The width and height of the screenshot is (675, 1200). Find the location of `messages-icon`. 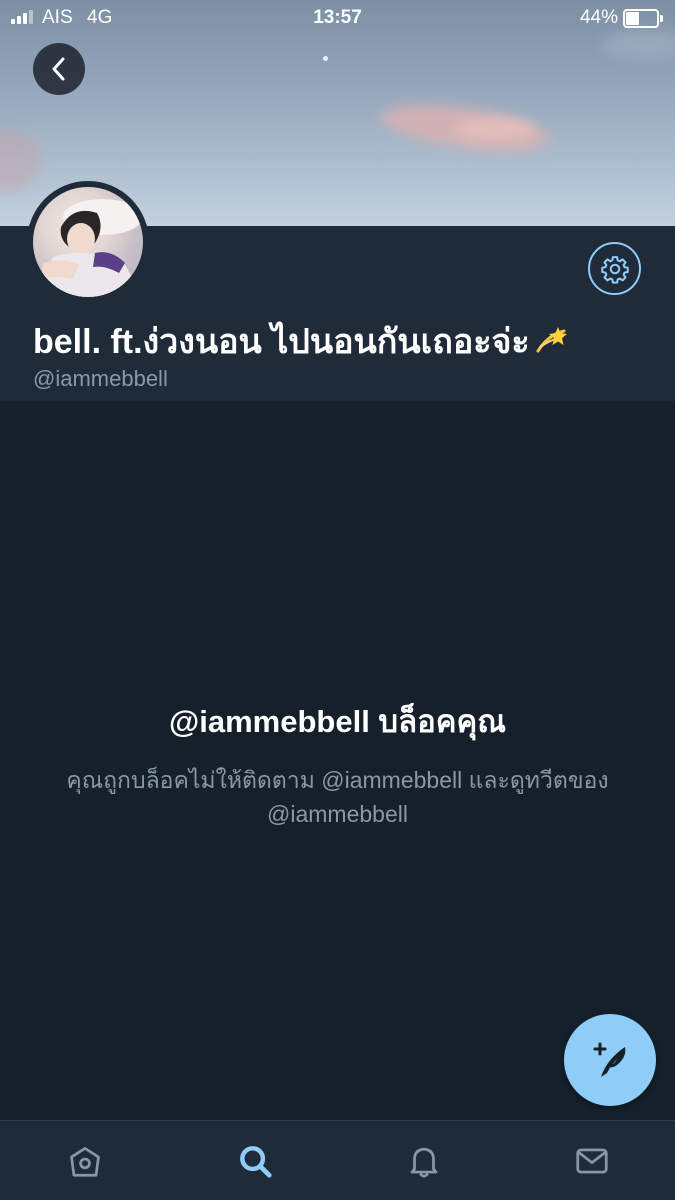

messages-icon is located at coordinates (592, 1161).